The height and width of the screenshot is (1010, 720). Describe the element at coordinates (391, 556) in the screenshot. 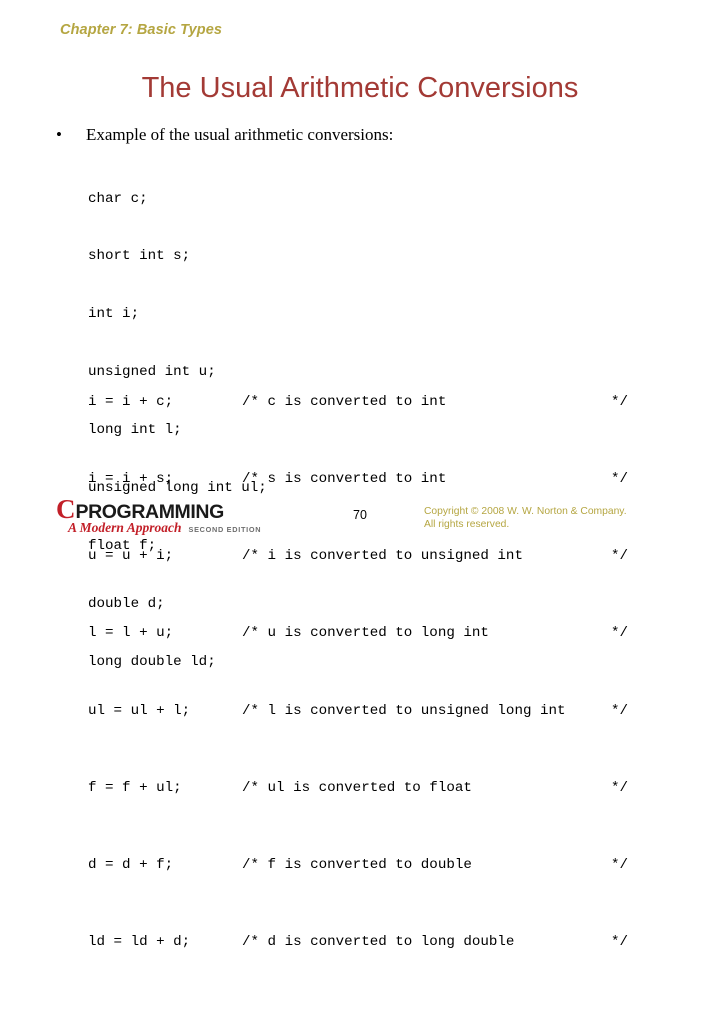

I see `comment-text: i is converted to unsigned int` at that location.